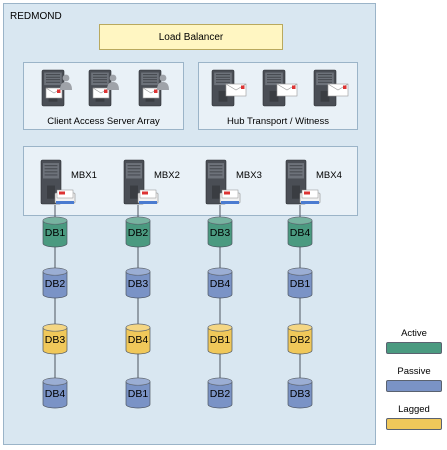  Describe the element at coordinates (414, 371) in the screenshot. I see `legend-passive-label: Passive` at that location.